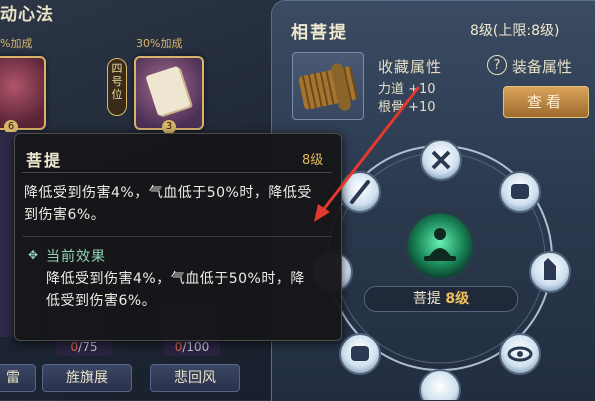 Image resolution: width=595 pixels, height=401 pixels. Describe the element at coordinates (168, 91) in the screenshot. I see `scroll-icon` at that location.